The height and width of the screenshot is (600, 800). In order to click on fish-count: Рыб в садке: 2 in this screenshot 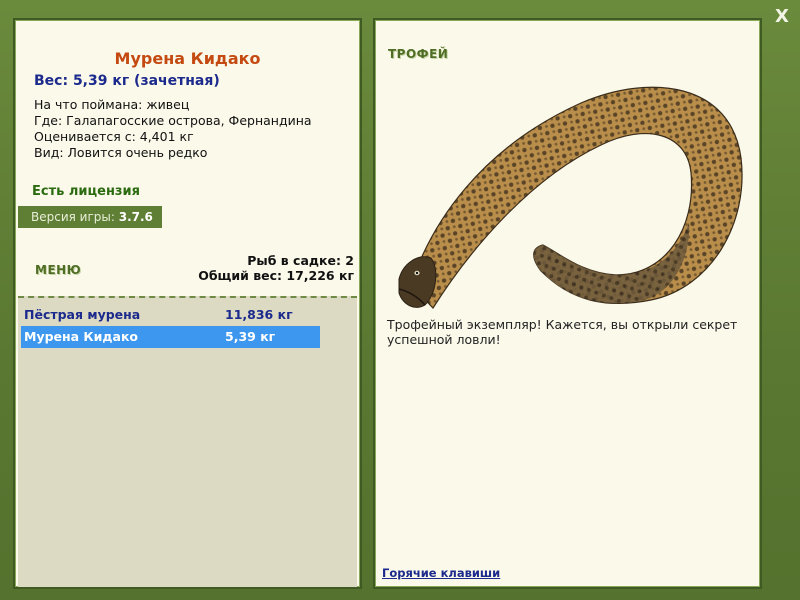, I will do `click(300, 260)`.